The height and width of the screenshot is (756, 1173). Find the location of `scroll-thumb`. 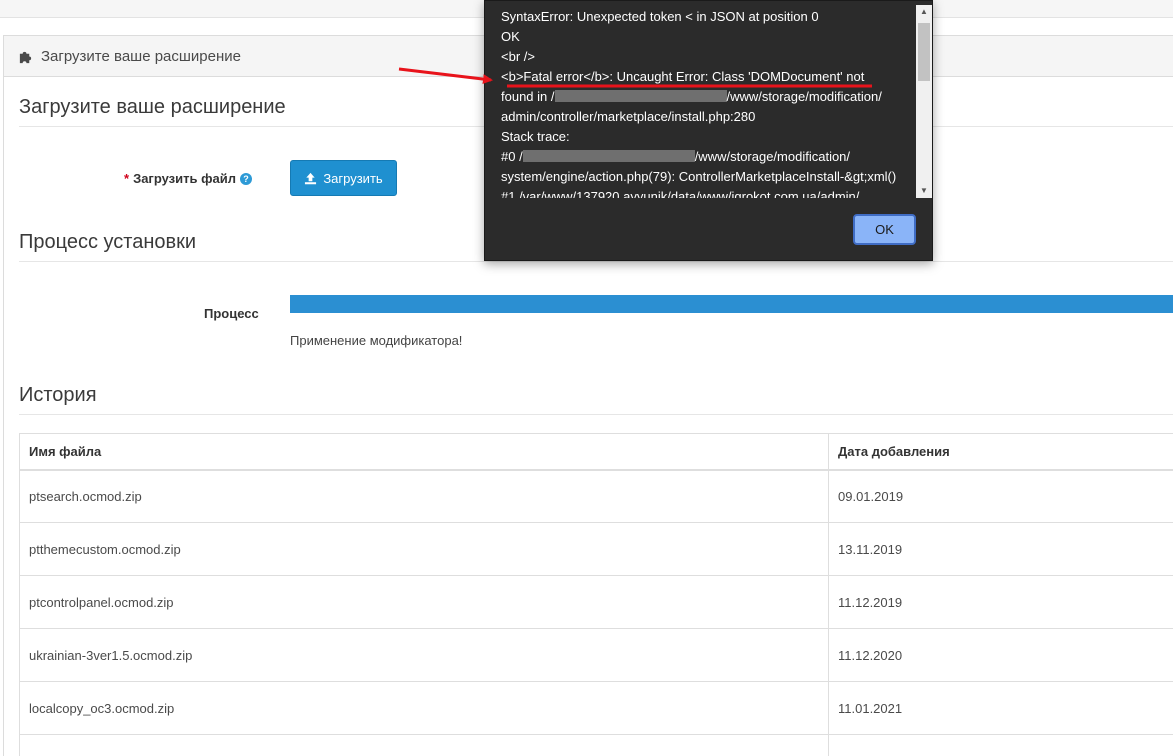

scroll-thumb is located at coordinates (924, 52).